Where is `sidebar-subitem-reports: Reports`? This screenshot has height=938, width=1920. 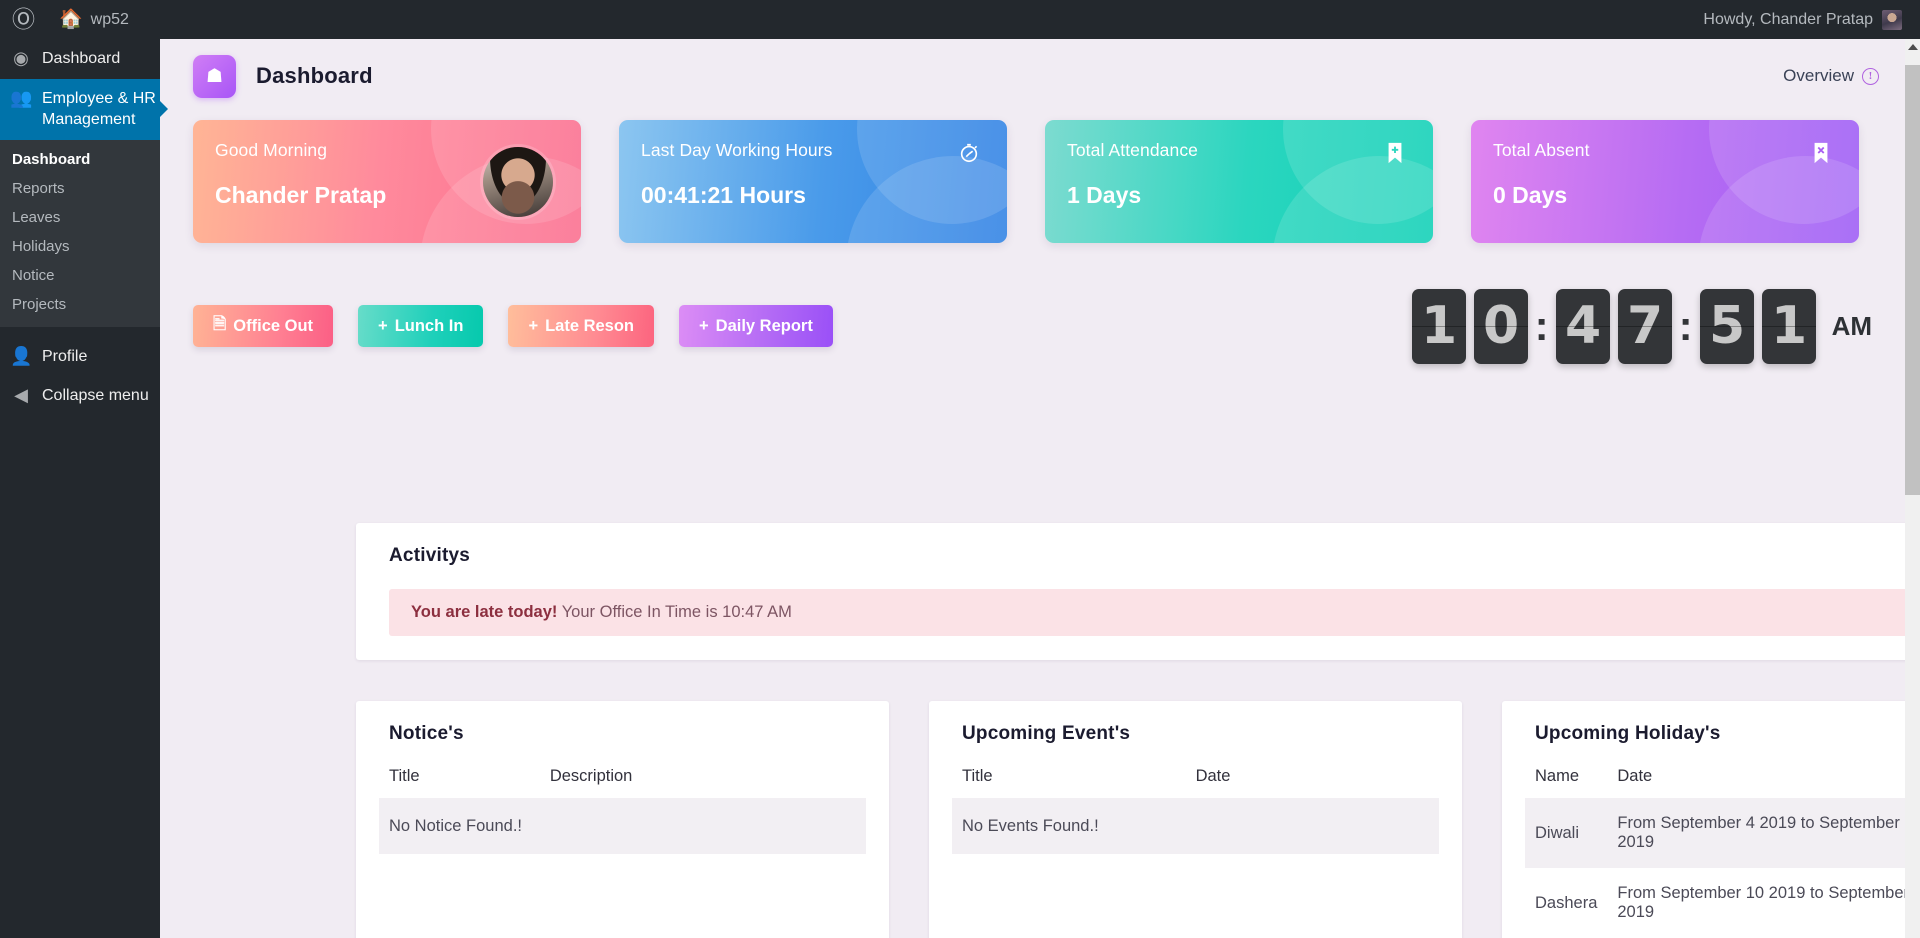 sidebar-subitem-reports: Reports is located at coordinates (80, 188).